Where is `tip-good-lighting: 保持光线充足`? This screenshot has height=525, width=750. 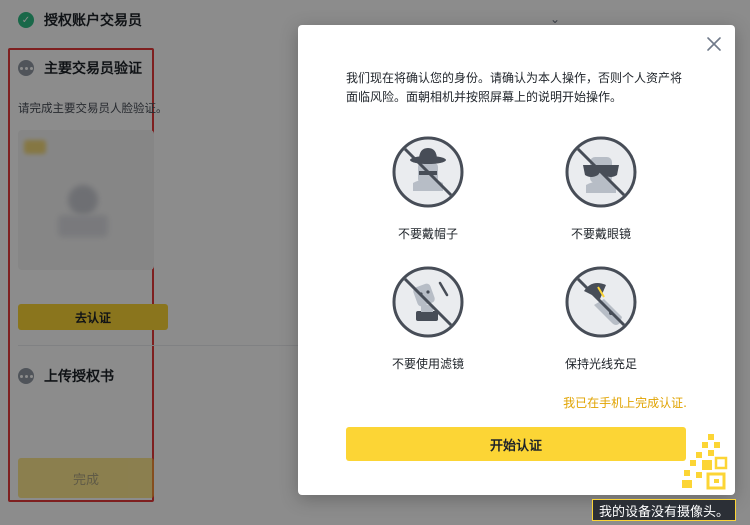
tip-good-lighting: 保持光线充足 is located at coordinates (601, 318).